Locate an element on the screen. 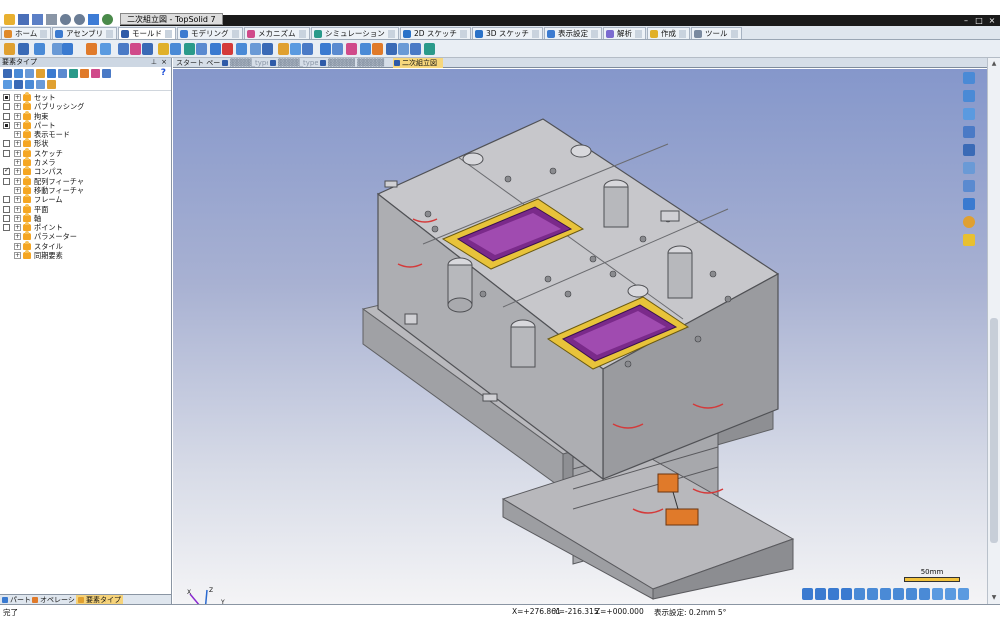 This screenshot has width=1000, height=630. orbit-icon is located at coordinates (969, 132).